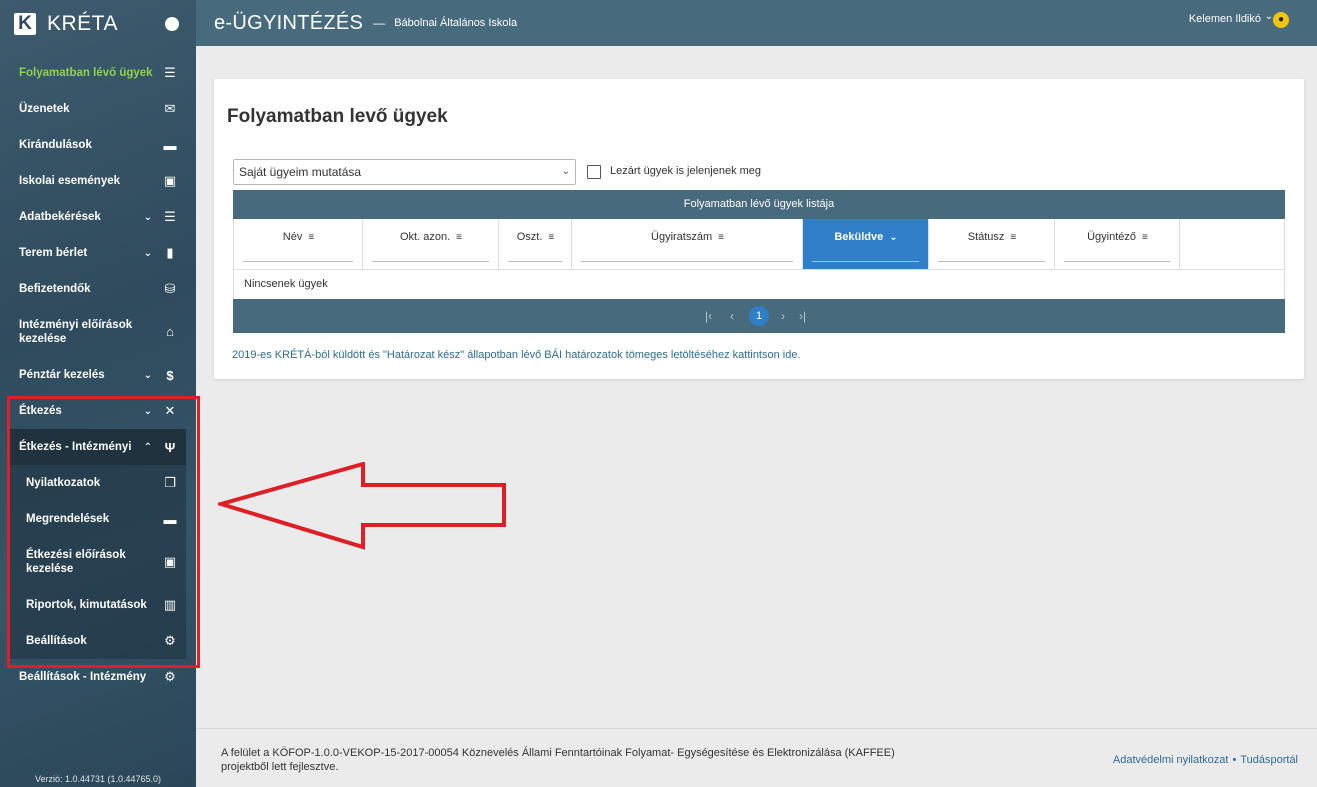 This screenshot has height=787, width=1317. What do you see at coordinates (431, 244) in the screenshot?
I see `column-header-okt-azon: Okt. azon. ≡` at bounding box center [431, 244].